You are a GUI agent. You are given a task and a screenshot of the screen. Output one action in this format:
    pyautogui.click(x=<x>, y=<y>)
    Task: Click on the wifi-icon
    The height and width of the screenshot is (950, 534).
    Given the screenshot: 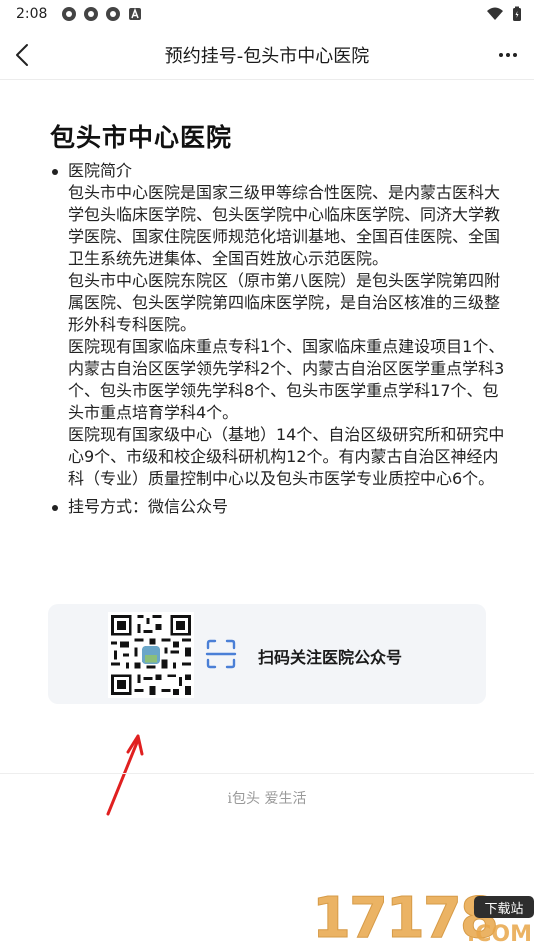 What is the action you would take?
    pyautogui.click(x=495, y=13)
    